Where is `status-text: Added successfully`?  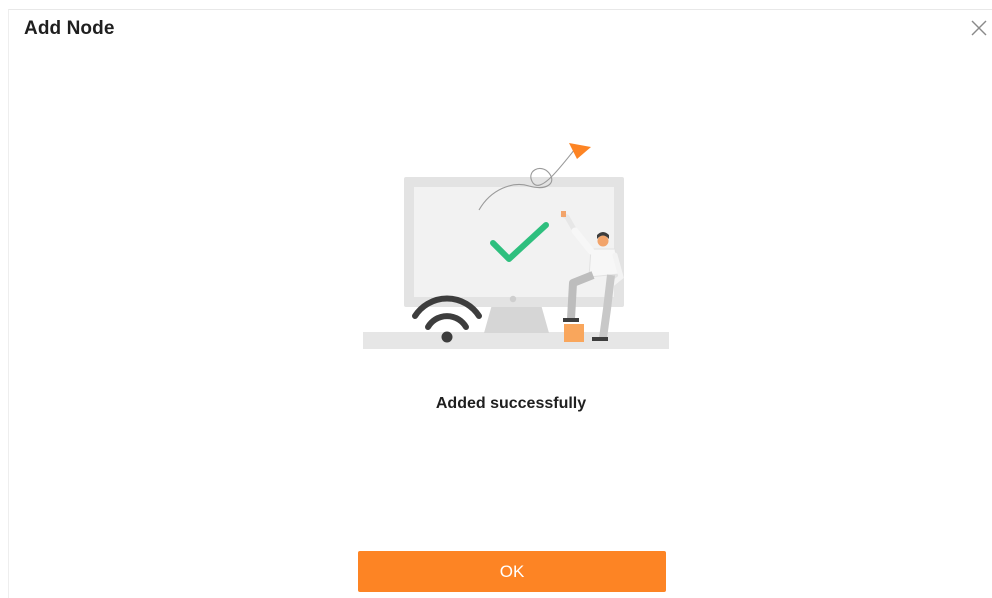
status-text: Added successfully is located at coordinates (511, 403).